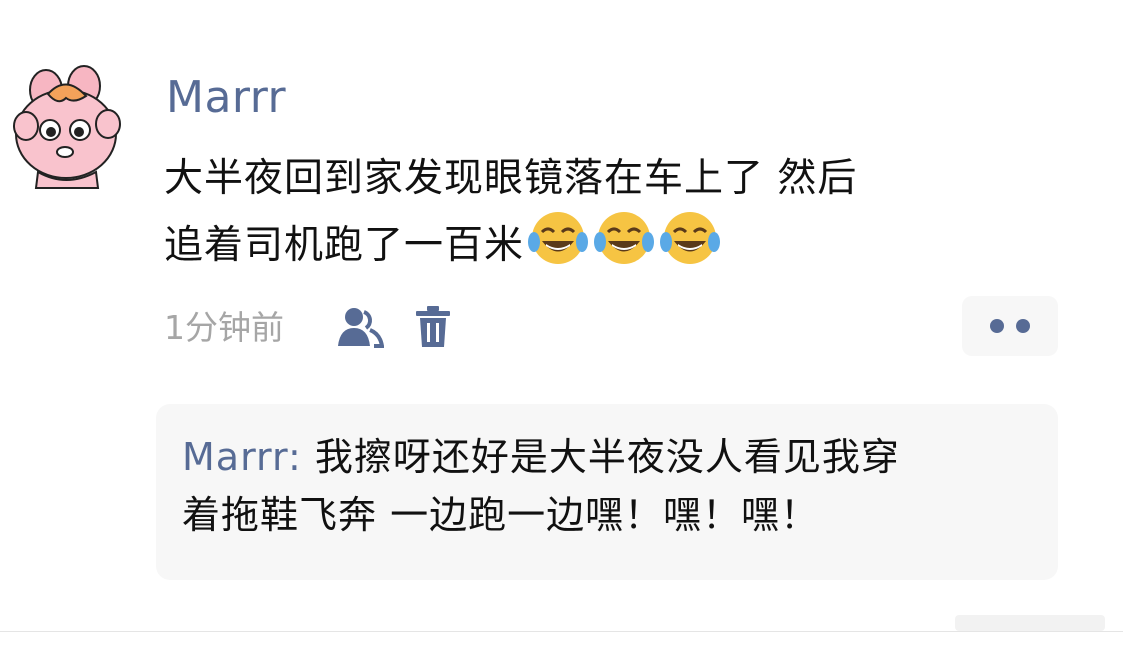 The height and width of the screenshot is (647, 1123). Describe the element at coordinates (511, 178) in the screenshot. I see `post-text-line: 大半夜回到家发现眼镜落在车上了 然后` at that location.